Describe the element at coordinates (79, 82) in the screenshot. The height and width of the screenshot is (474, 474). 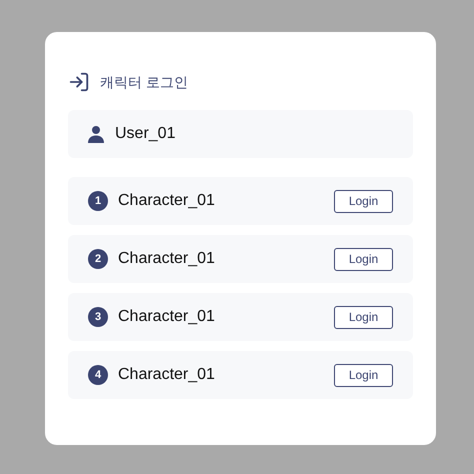
I see `login-icon` at that location.